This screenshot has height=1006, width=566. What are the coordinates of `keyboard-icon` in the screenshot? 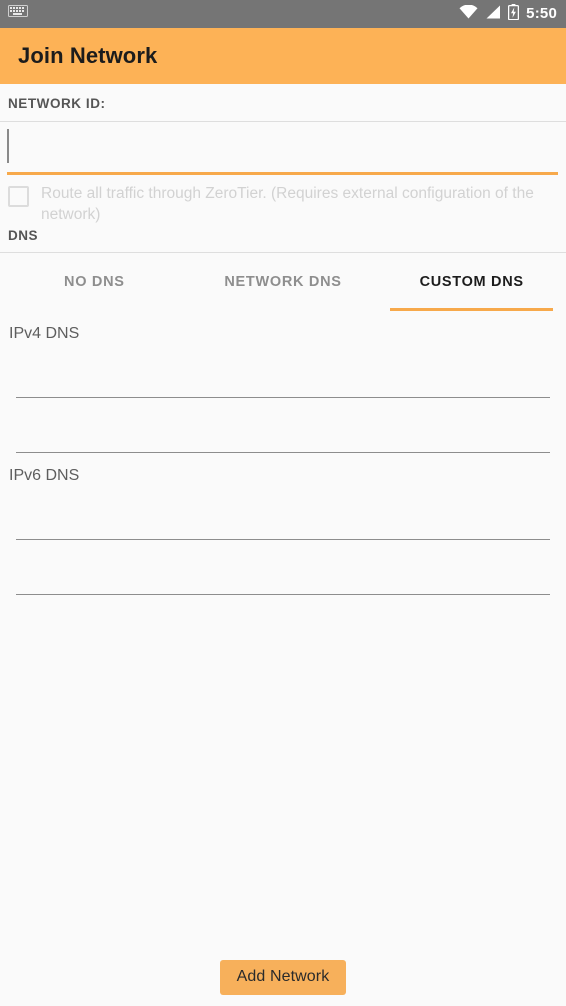 It's located at (18, 14).